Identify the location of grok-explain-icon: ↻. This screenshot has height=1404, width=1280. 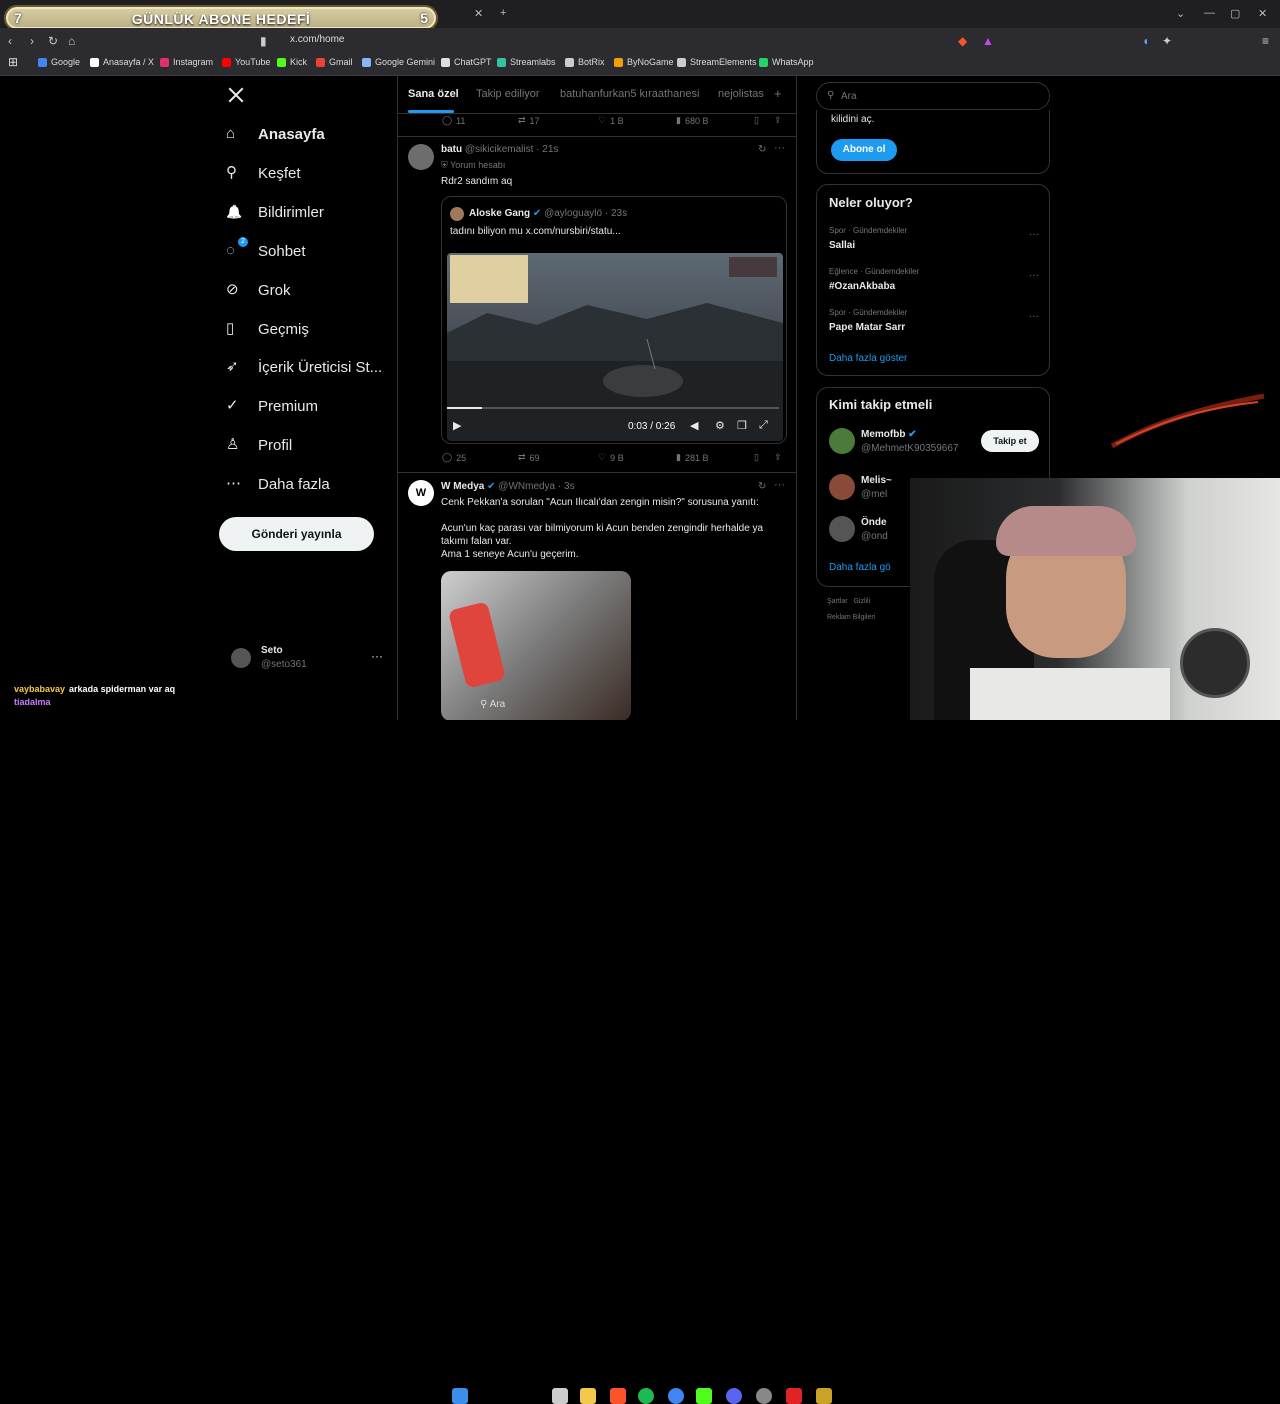
(762, 486).